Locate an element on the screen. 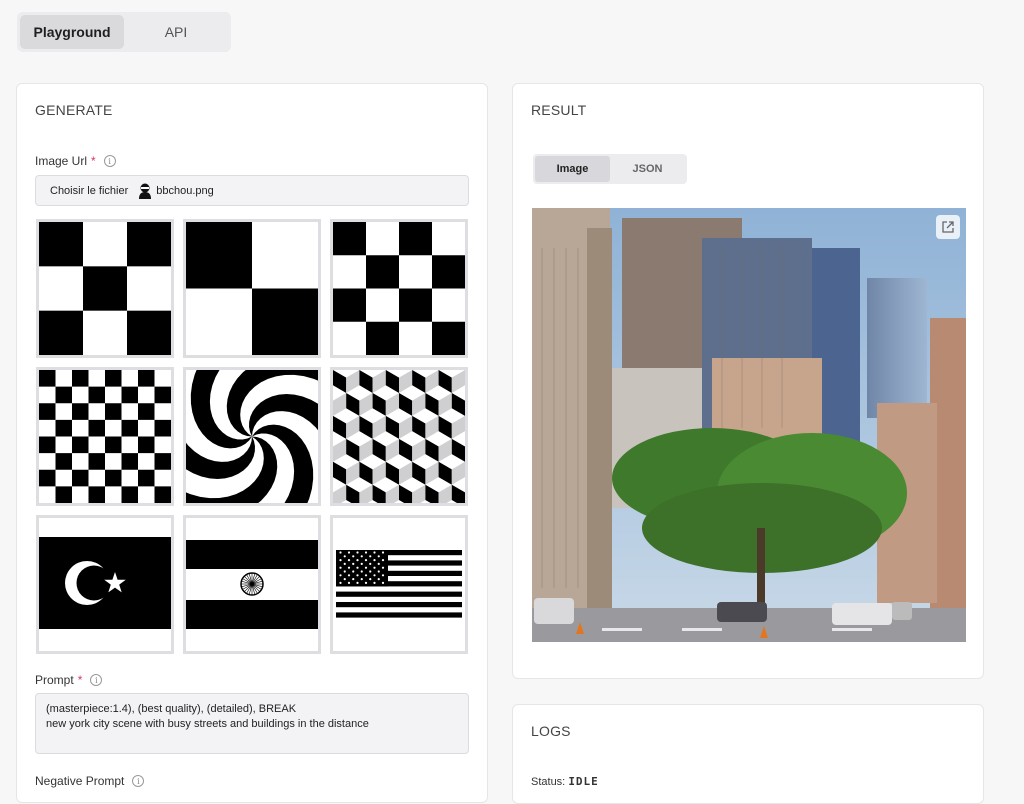 The height and width of the screenshot is (804, 1024). logs-title: LOGS is located at coordinates (551, 731).